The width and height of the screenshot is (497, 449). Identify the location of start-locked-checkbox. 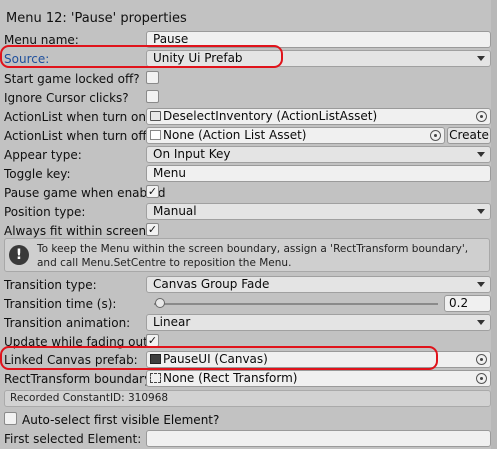
(152, 77).